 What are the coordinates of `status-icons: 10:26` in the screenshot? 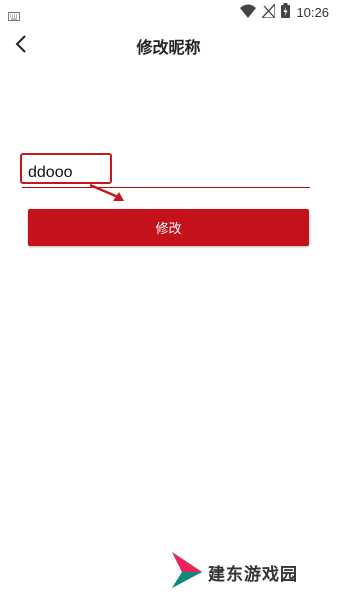 It's located at (284, 11).